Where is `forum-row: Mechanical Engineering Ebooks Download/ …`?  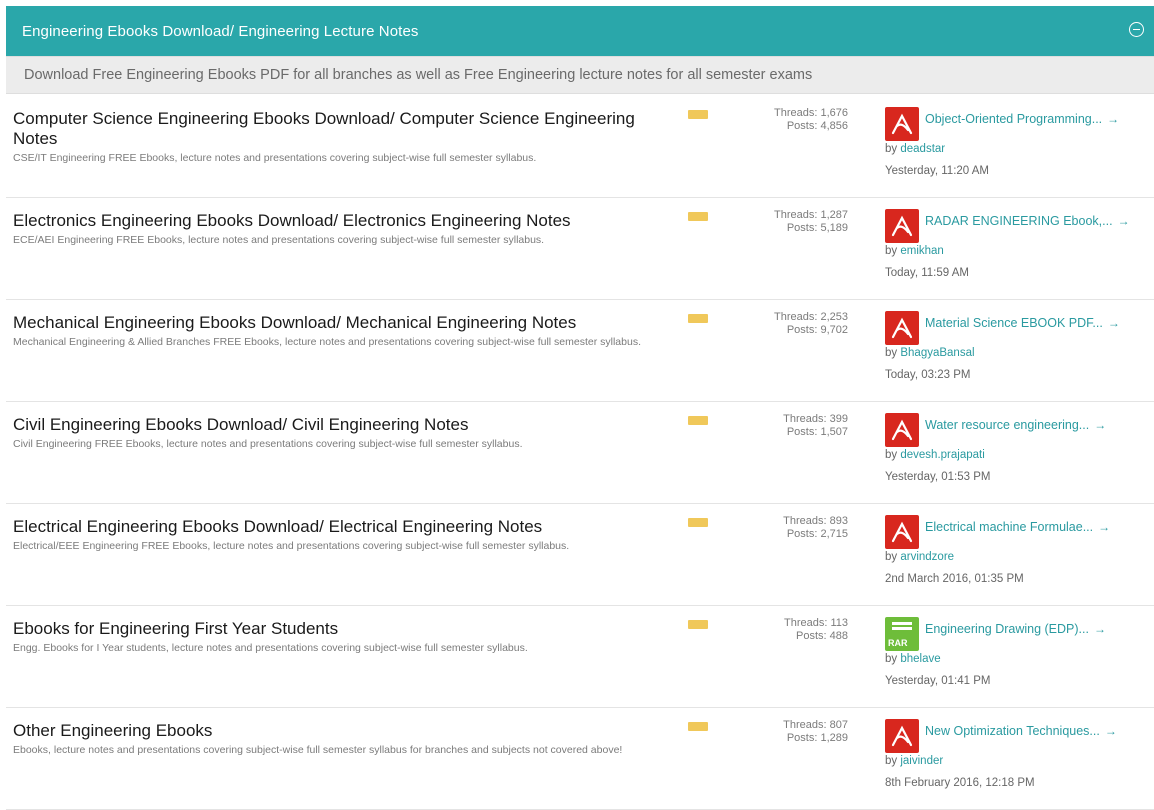
forum-row: Mechanical Engineering Ebooks Download/ … is located at coordinates (580, 351).